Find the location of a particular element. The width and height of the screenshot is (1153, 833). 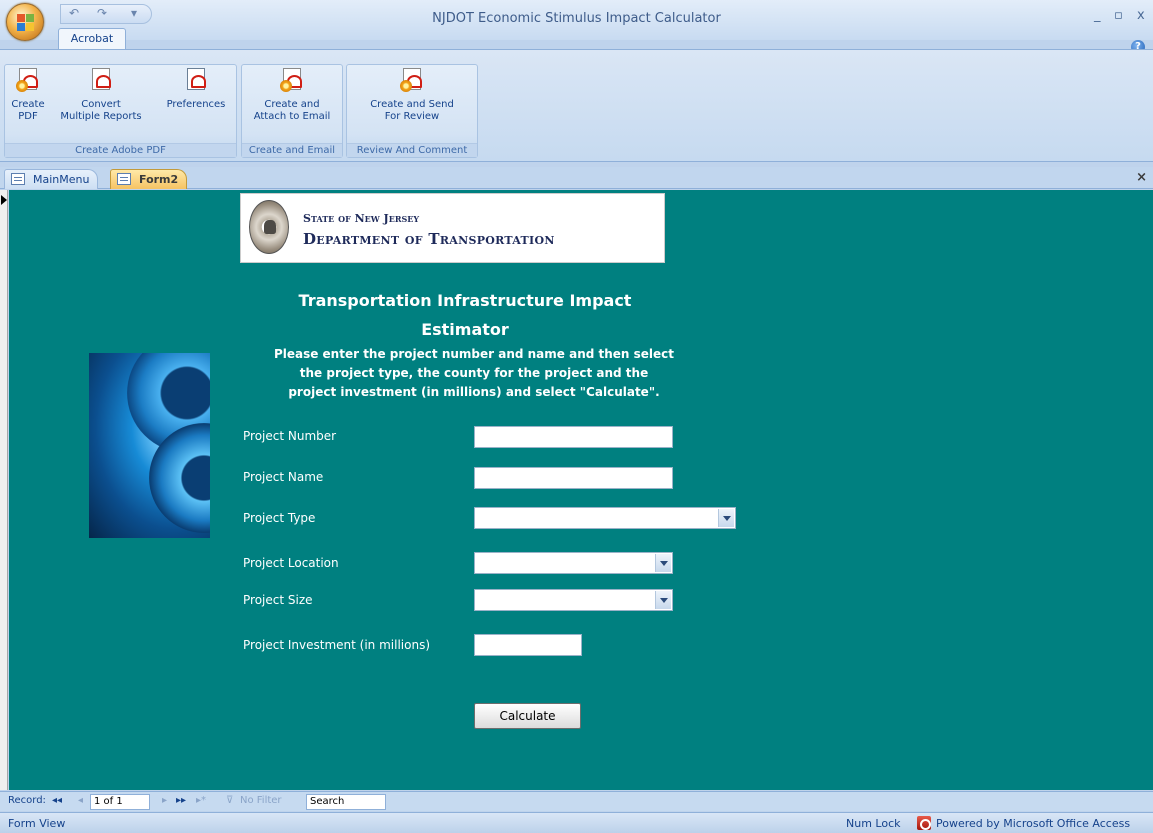

project-number-label: Project Number is located at coordinates (290, 436).